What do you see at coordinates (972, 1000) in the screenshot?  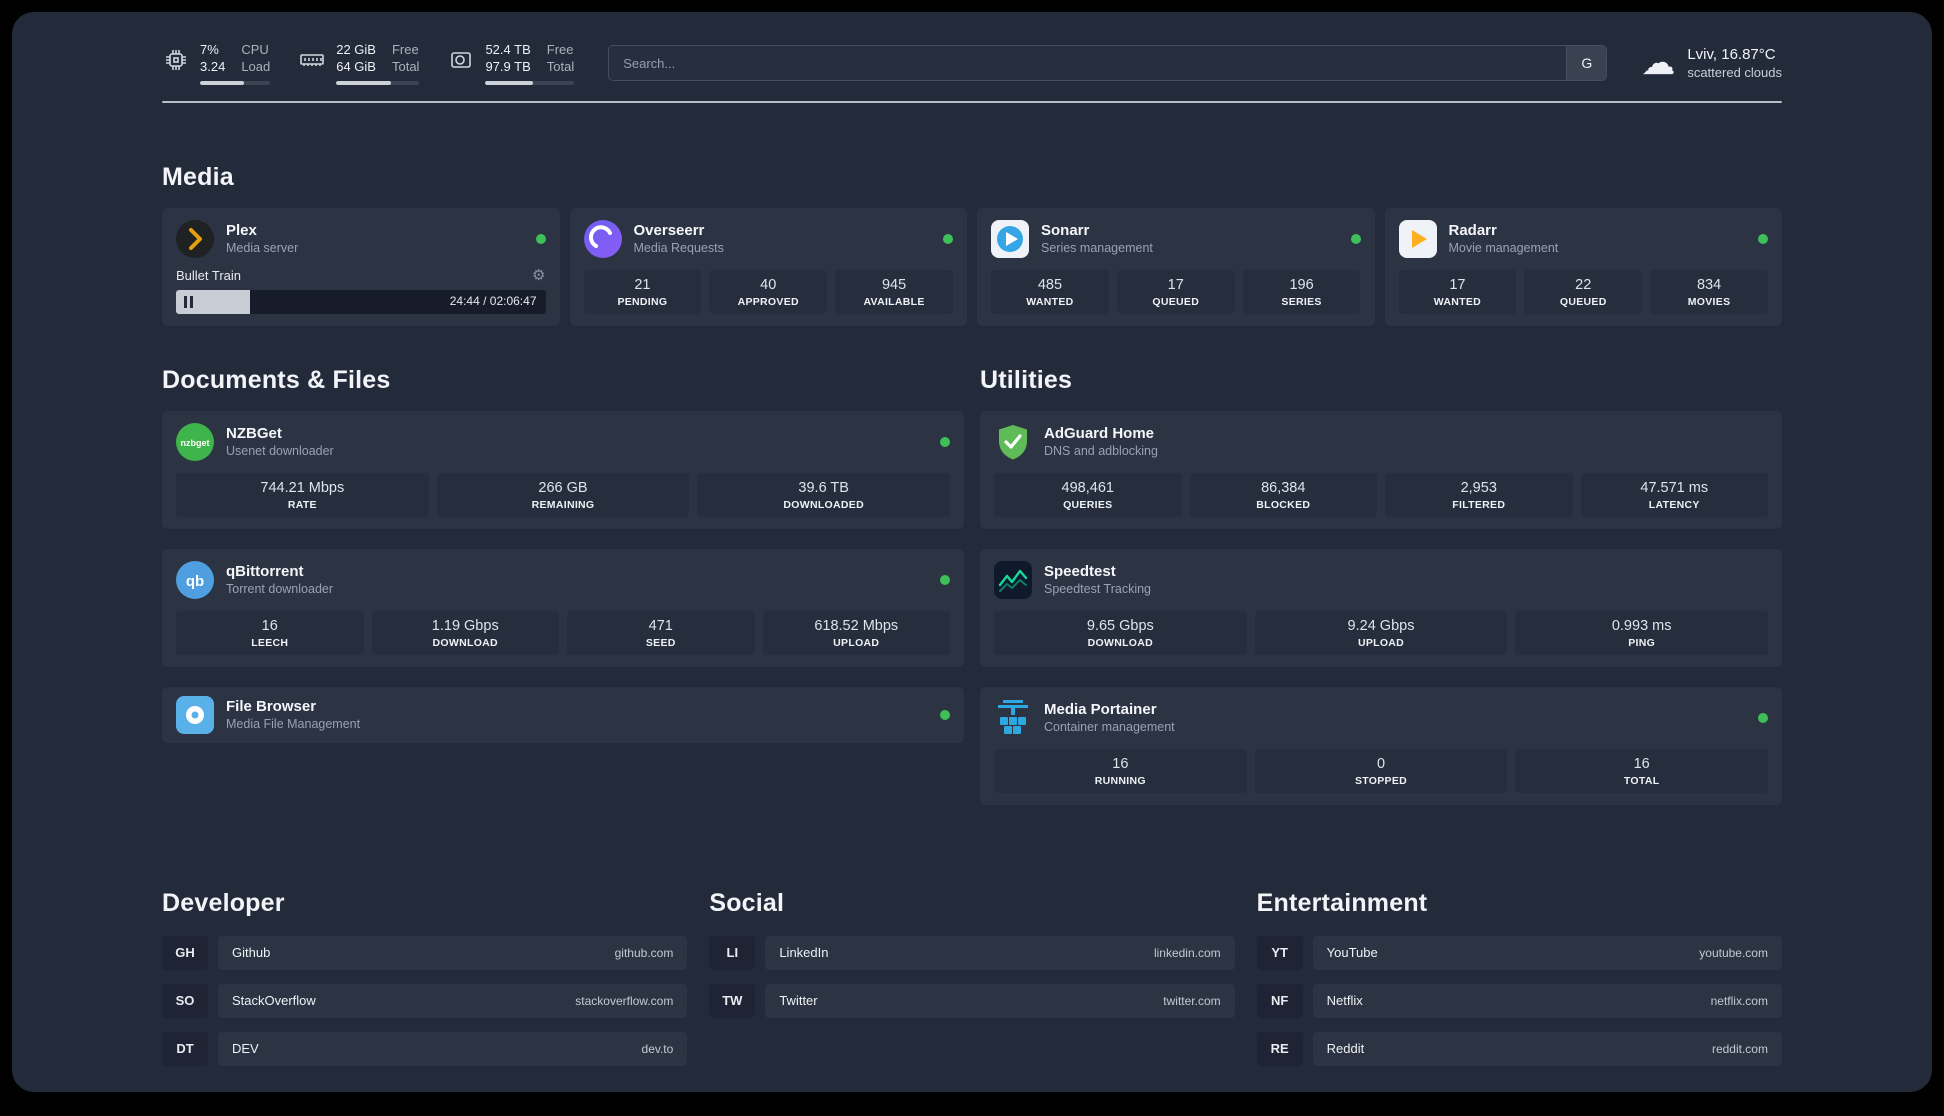 I see `bookmark-twitter: TW Twitter twitter.com` at bounding box center [972, 1000].